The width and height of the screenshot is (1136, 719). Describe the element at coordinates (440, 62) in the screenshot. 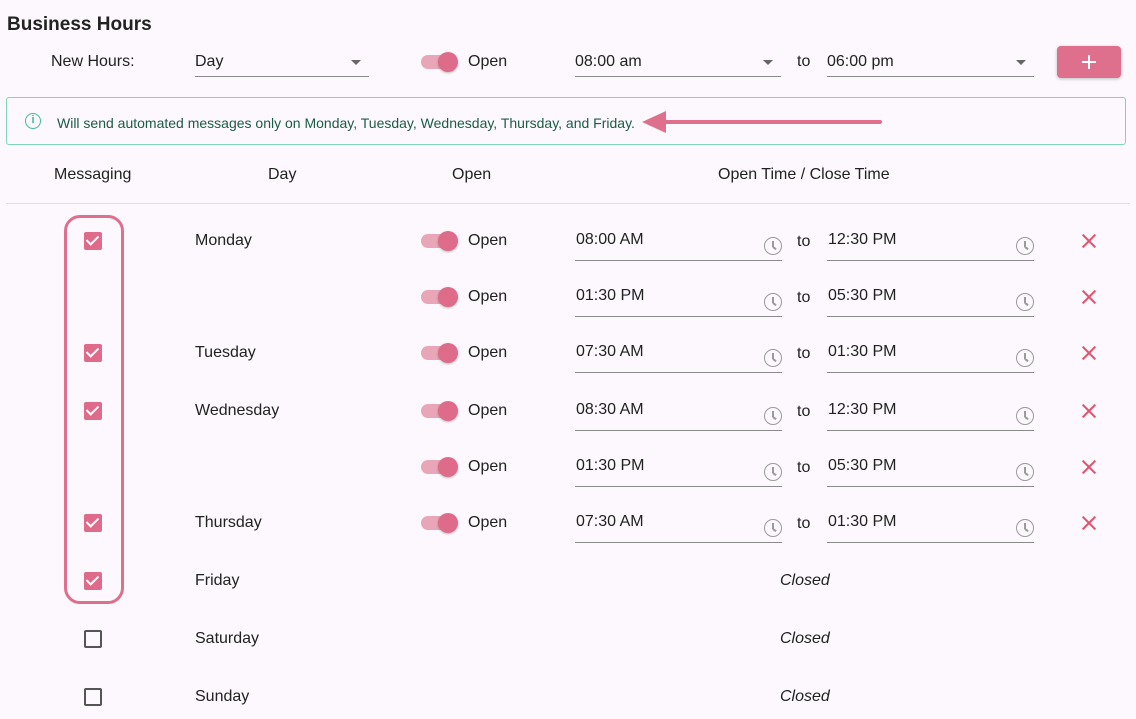

I see `new-hours-open-toggle` at that location.